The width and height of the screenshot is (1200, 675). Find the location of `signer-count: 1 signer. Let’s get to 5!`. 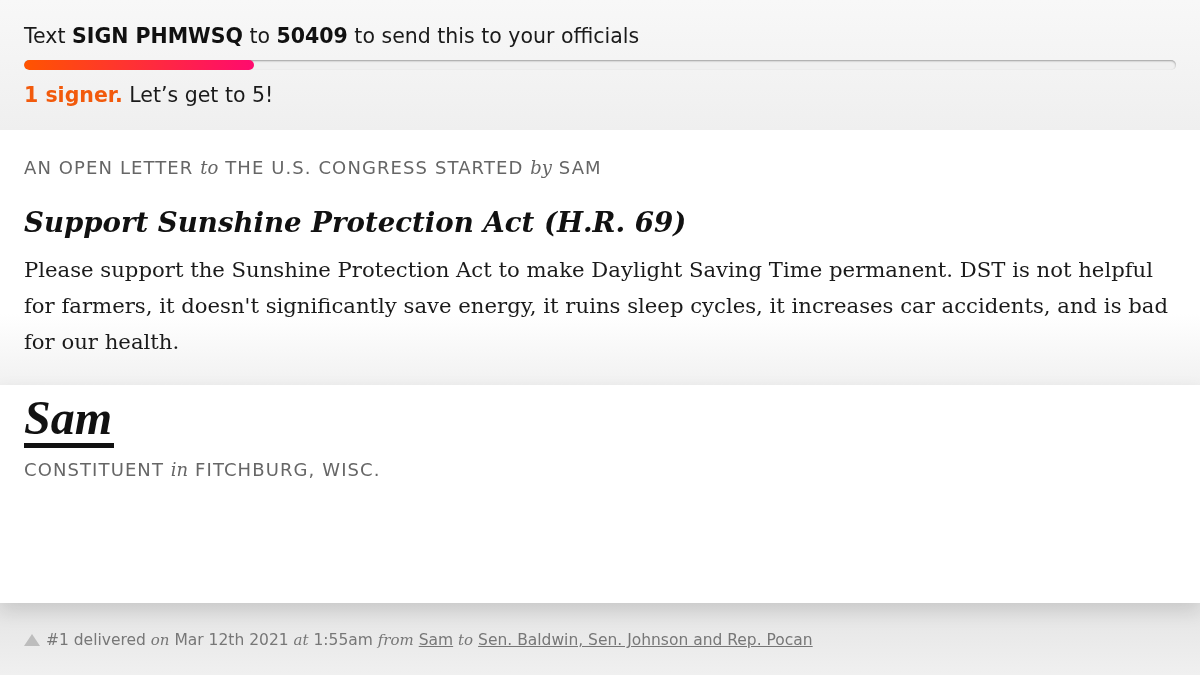

signer-count: 1 signer. Let’s get to 5! is located at coordinates (149, 95).